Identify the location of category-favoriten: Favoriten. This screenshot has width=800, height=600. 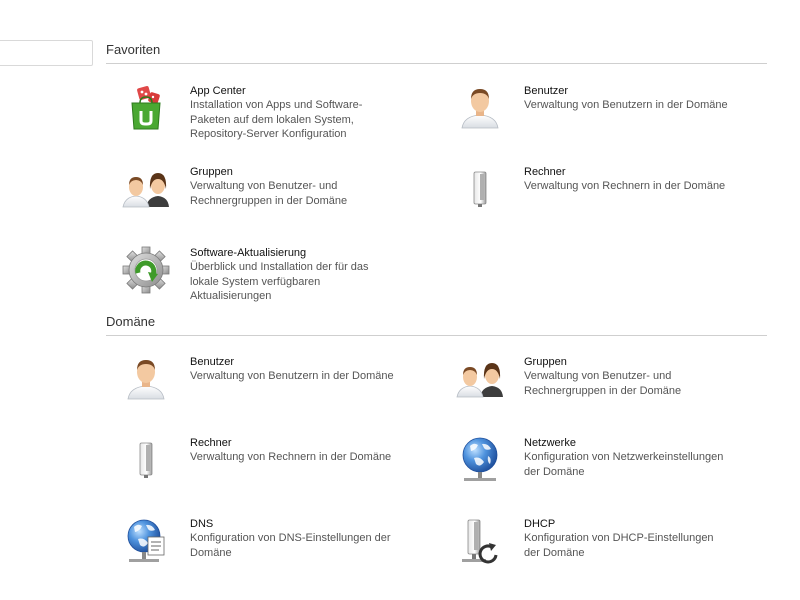
(436, 53).